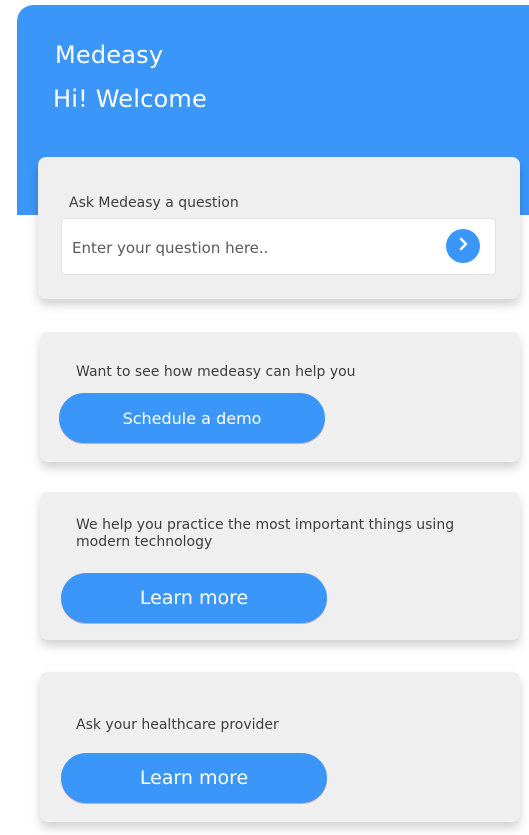 The height and width of the screenshot is (835, 529). What do you see at coordinates (109, 55) in the screenshot?
I see `app-title: Medeasy` at bounding box center [109, 55].